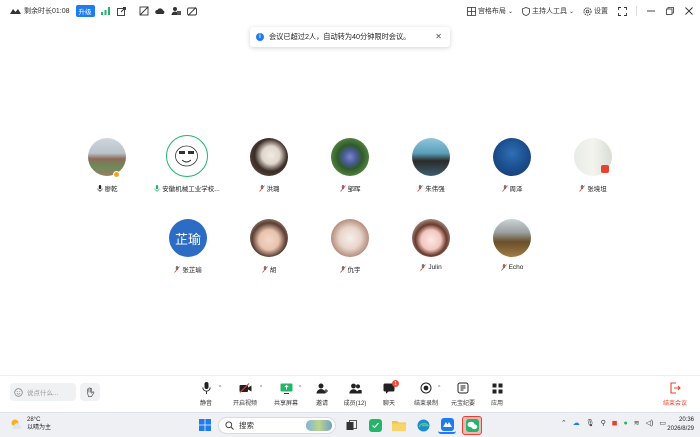 The image size is (700, 437). Describe the element at coordinates (389, 393) in the screenshot. I see `chat-button: 1 聊天` at that location.